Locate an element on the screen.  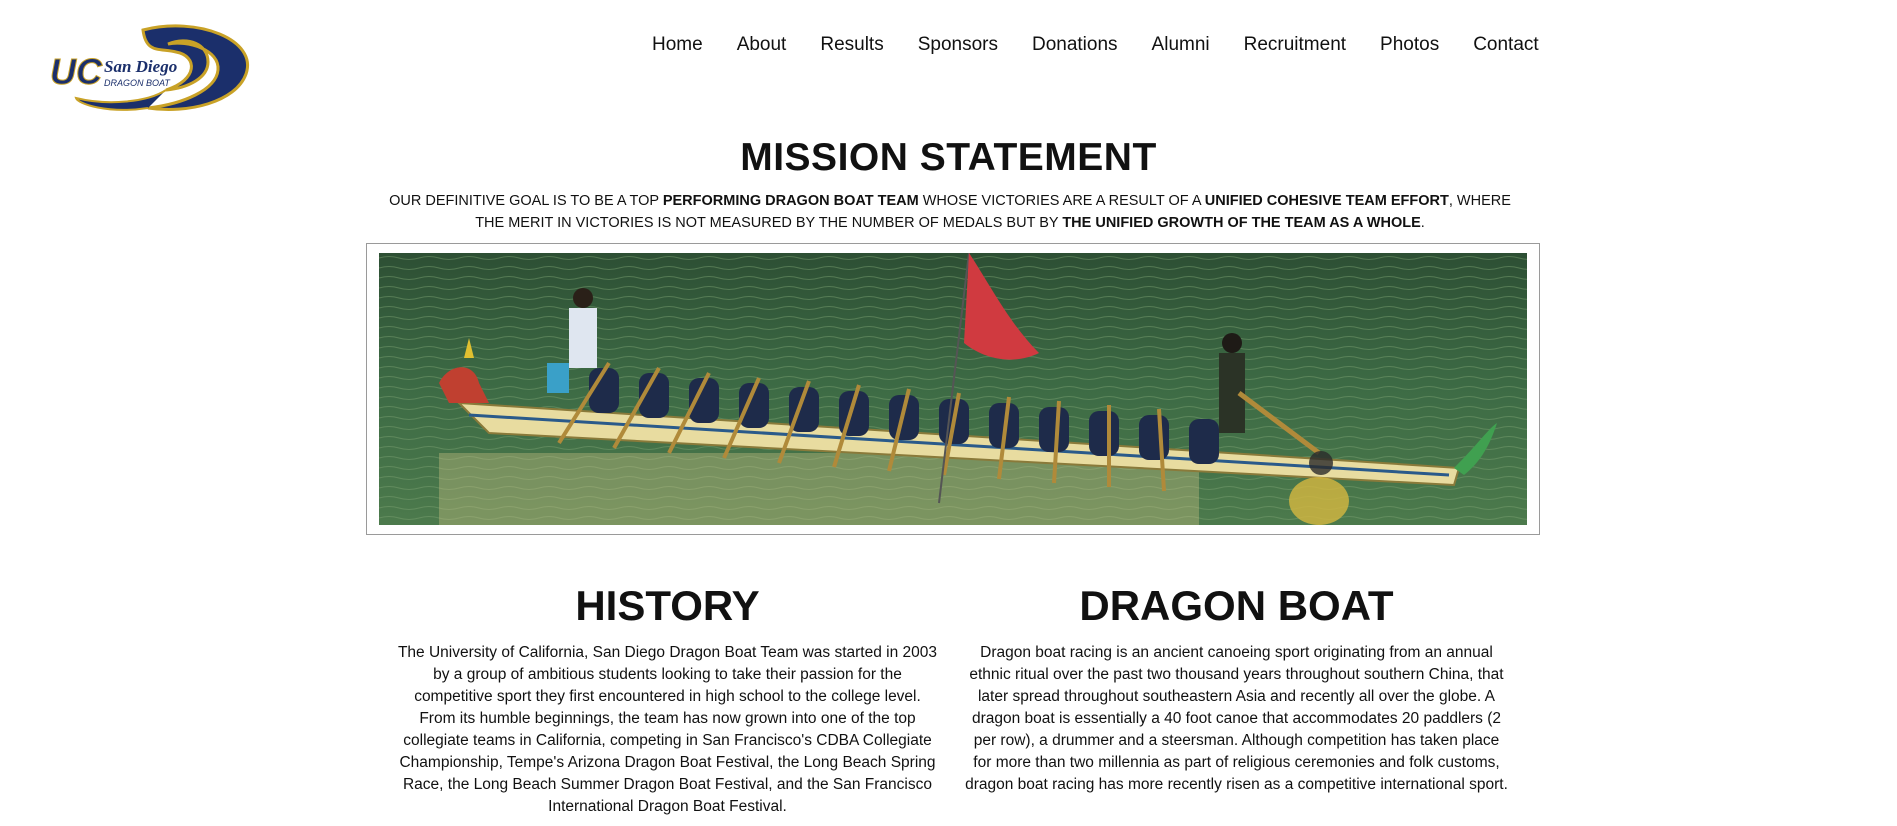
nav-item-sponsors: Sponsors is located at coordinates (958, 45).